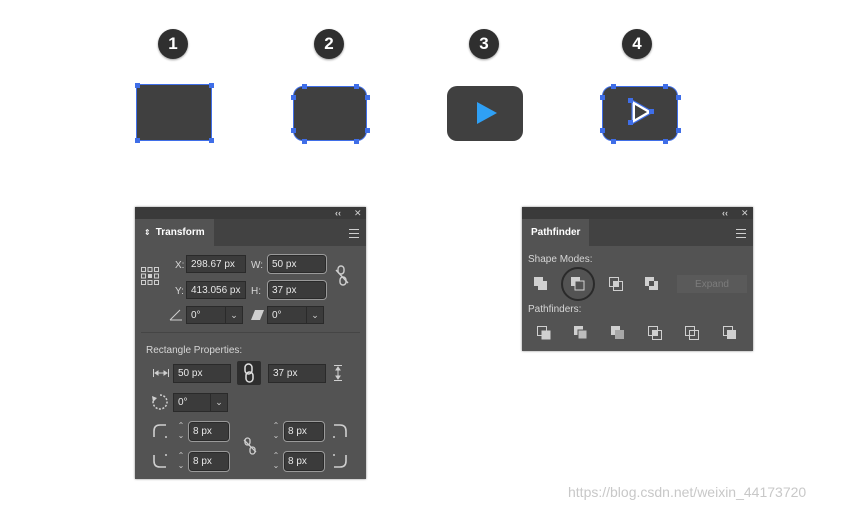  I want to click on w-label: W:, so click(257, 265).